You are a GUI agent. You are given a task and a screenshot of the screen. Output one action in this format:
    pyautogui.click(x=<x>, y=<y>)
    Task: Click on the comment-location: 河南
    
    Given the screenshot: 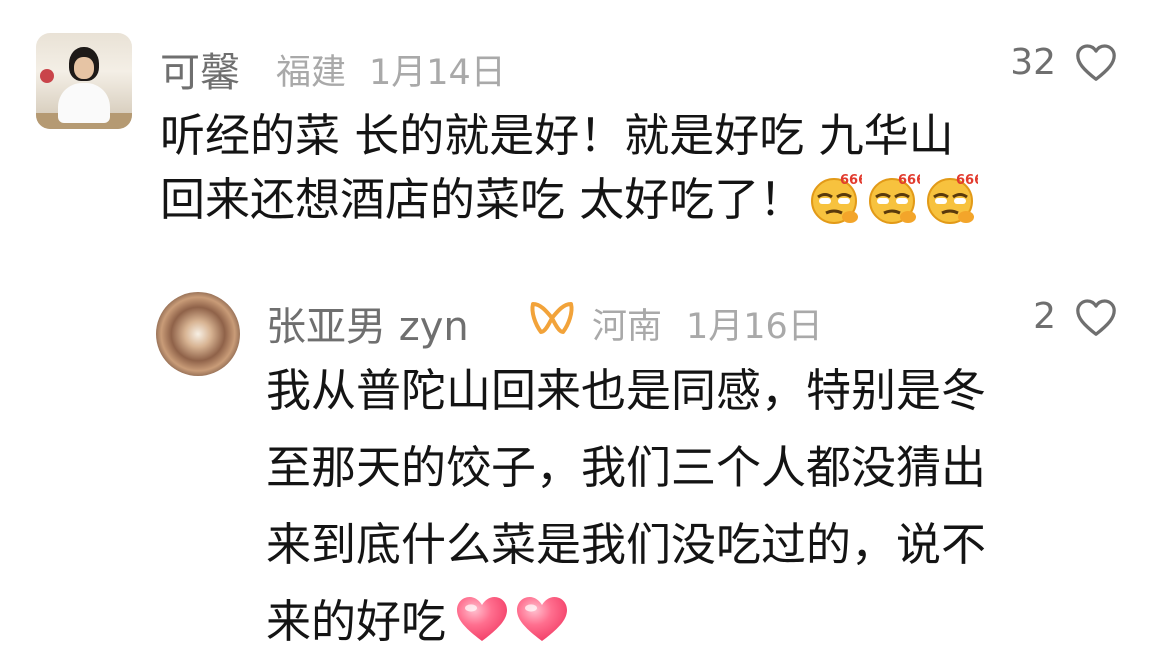 What is the action you would take?
    pyautogui.click(x=627, y=327)
    